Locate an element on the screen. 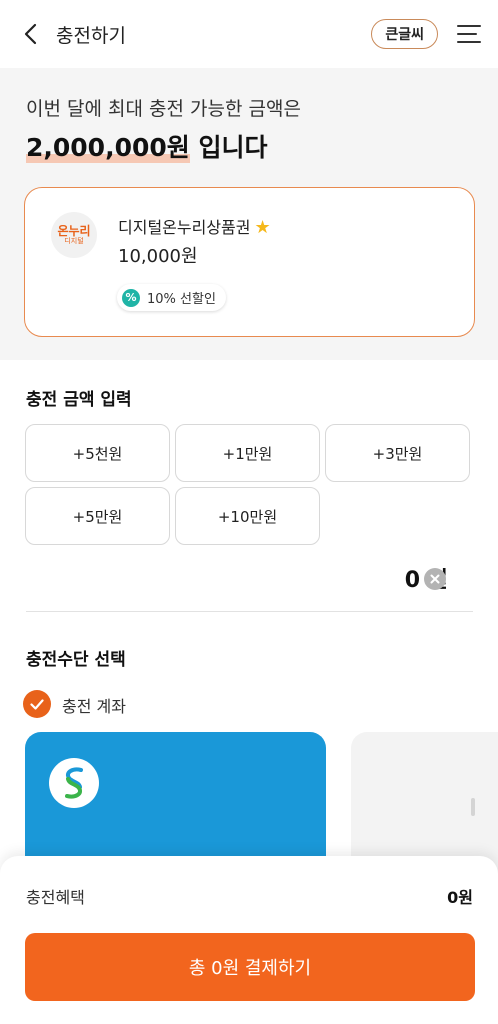 This screenshot has width=498, height=1024. voucher-name: 디지털온누리상품권 is located at coordinates (184, 227).